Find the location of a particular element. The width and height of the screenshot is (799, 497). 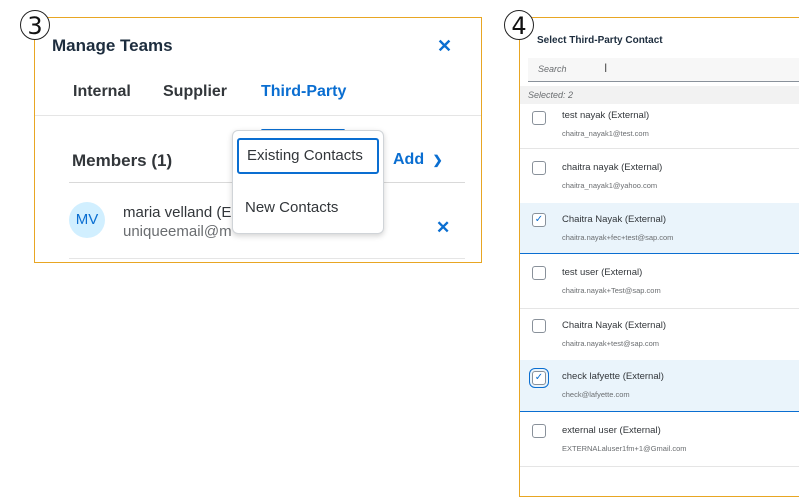

contact-email: chaitra_nayak1@yahoo.com is located at coordinates (610, 185).